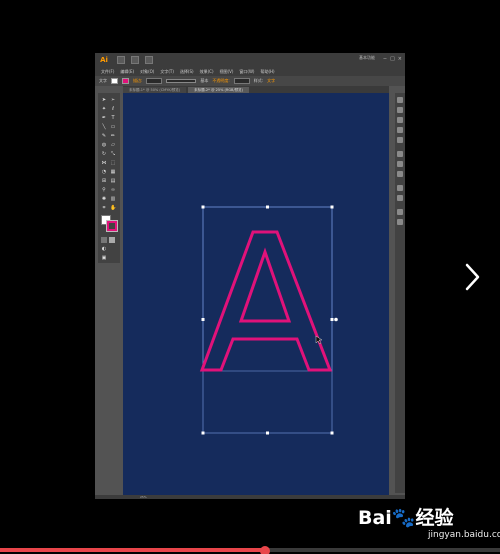 The height and width of the screenshot is (554, 500). I want to click on window-controls: − □ ×, so click(392, 59).